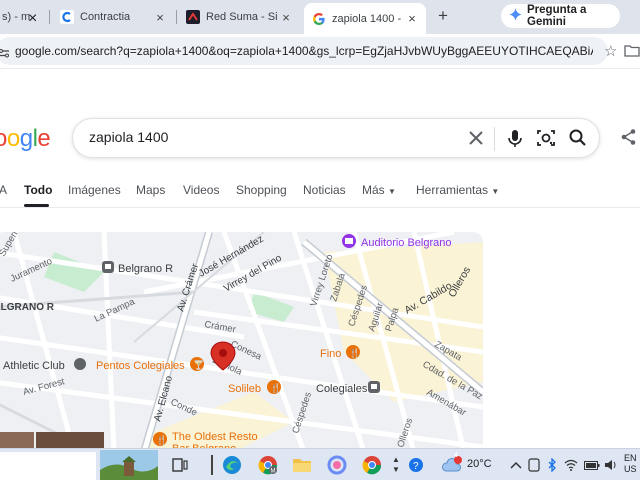  What do you see at coordinates (611, 465) in the screenshot?
I see `volume-icon` at bounding box center [611, 465].